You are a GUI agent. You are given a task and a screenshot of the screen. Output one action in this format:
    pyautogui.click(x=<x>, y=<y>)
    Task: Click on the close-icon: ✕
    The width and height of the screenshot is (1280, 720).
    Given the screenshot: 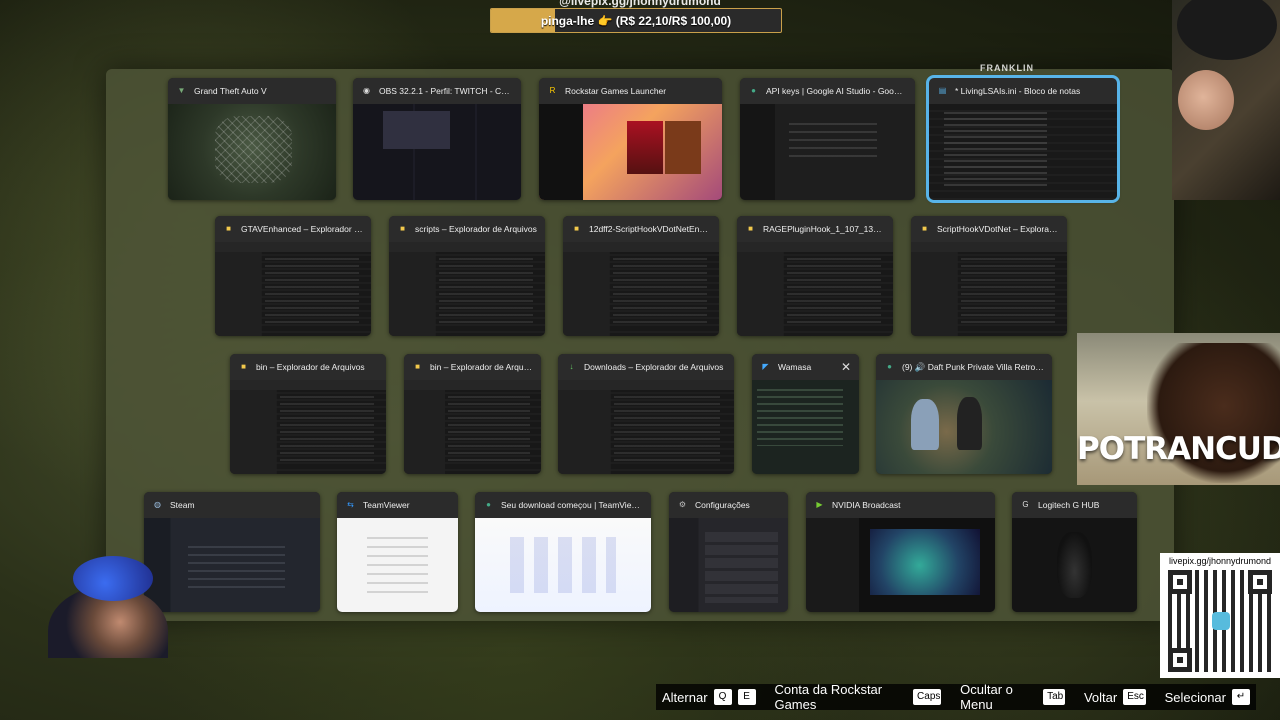 What is the action you would take?
    pyautogui.click(x=846, y=367)
    